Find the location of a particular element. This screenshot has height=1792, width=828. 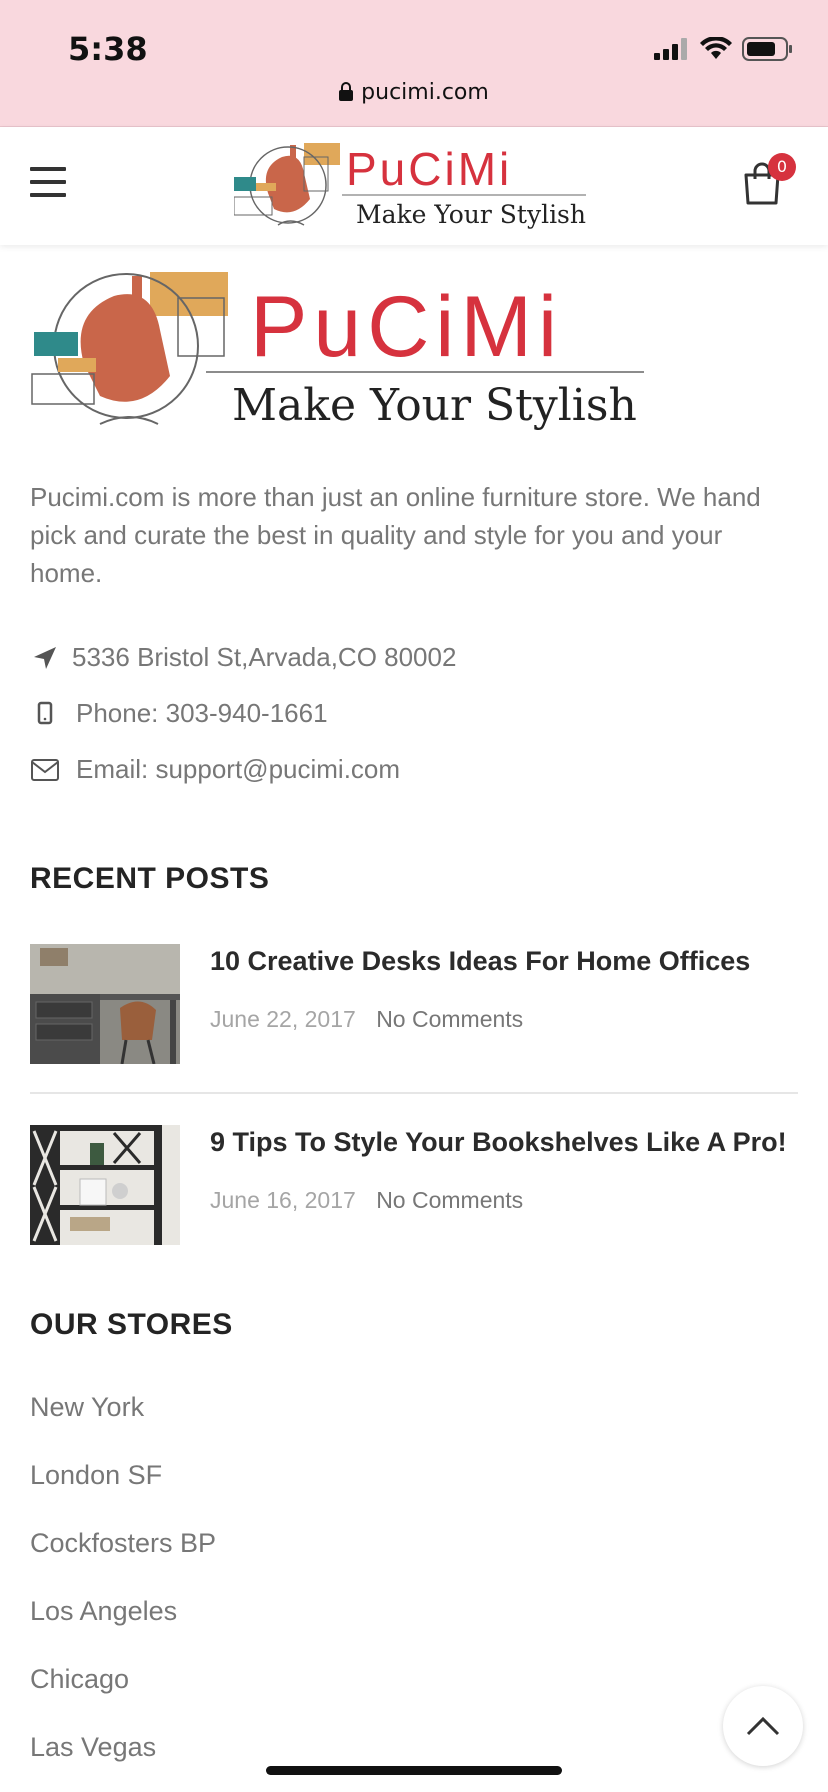

cart-count-badge: 0 is located at coordinates (782, 167).